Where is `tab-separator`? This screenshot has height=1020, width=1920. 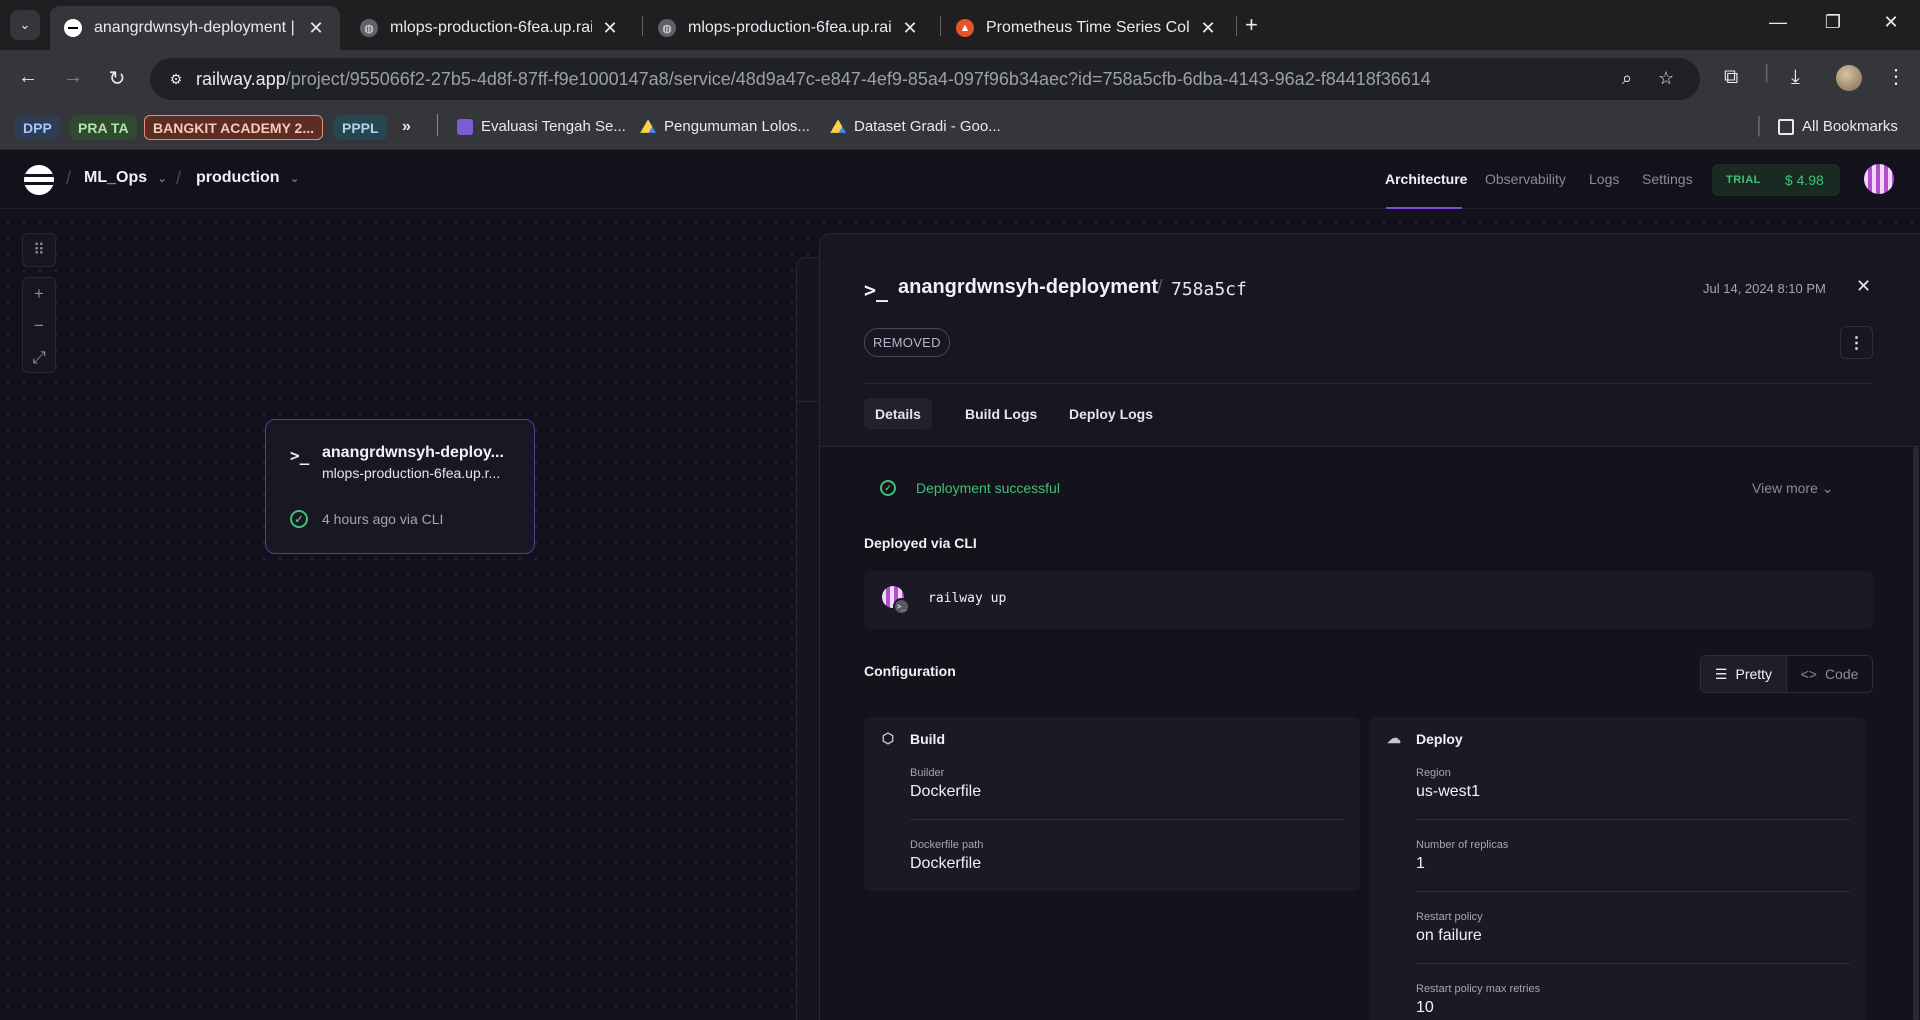
tab-separator is located at coordinates (642, 26).